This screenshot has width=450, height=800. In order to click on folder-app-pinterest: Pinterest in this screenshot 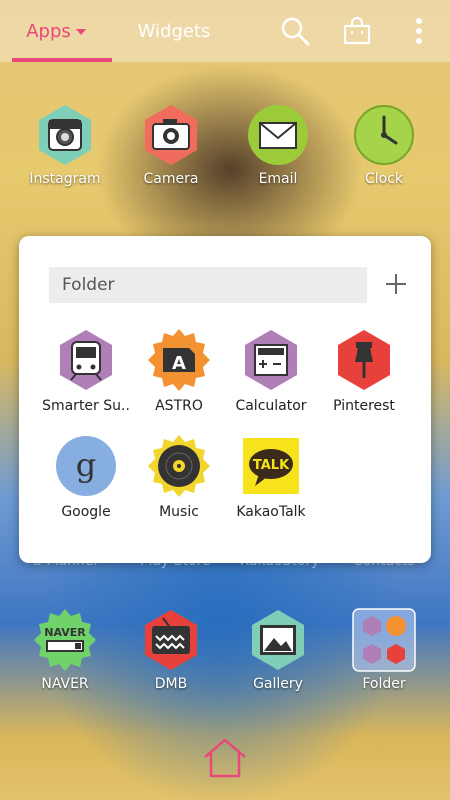, I will do `click(364, 371)`.